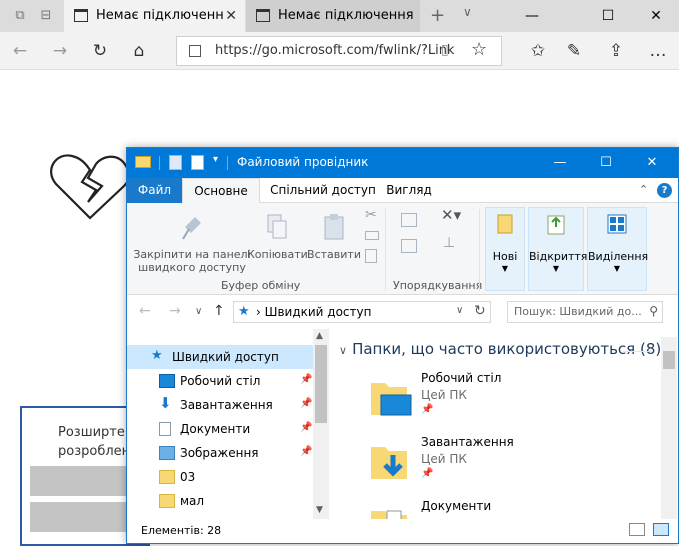 This screenshot has width=679, height=546. What do you see at coordinates (319, 336) in the screenshot?
I see `scroll-up-icon: ▲` at bounding box center [319, 336].